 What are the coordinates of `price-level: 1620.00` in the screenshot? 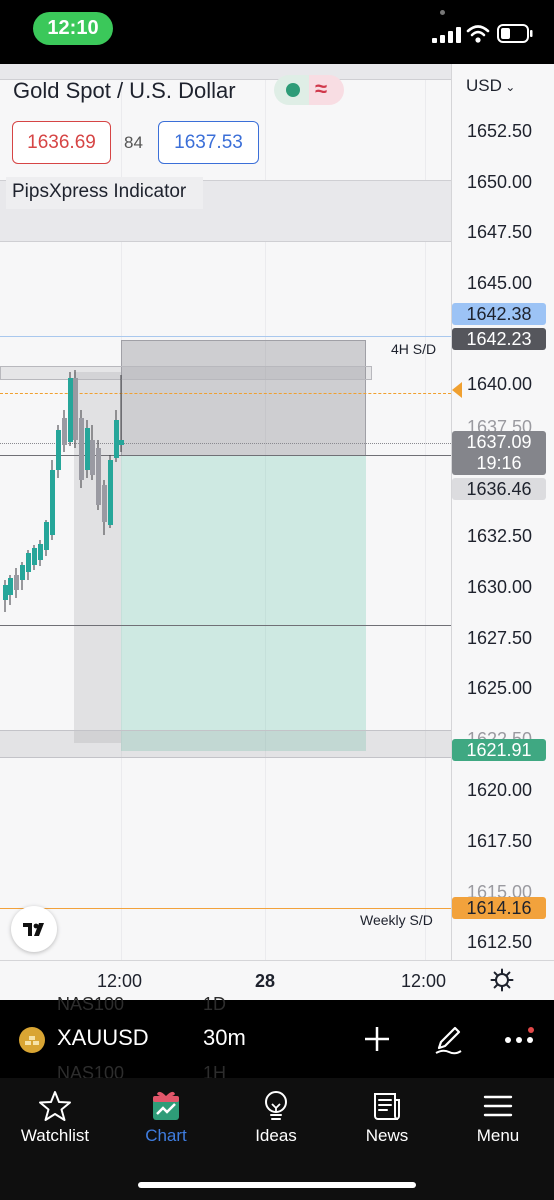 It's located at (500, 790).